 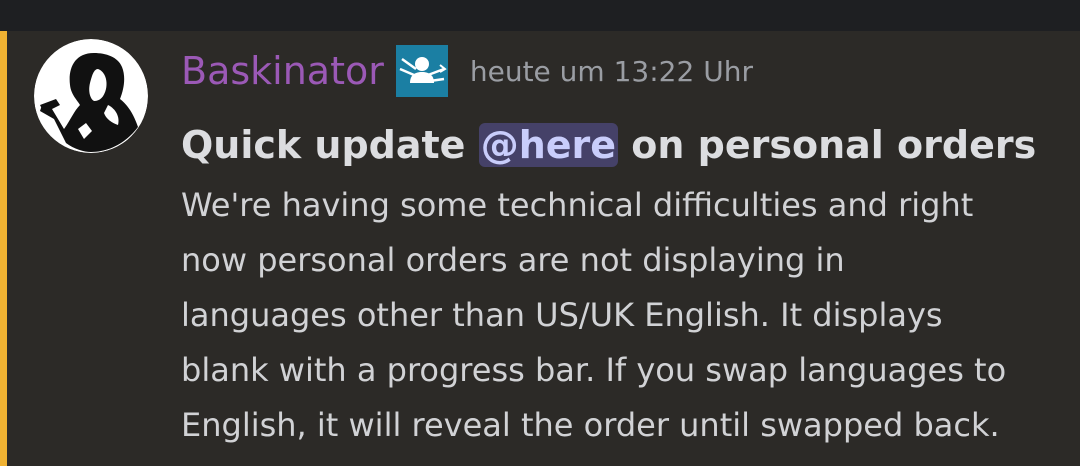 I want to click on message-title: Quick update @here on personal orders, so click(x=608, y=145).